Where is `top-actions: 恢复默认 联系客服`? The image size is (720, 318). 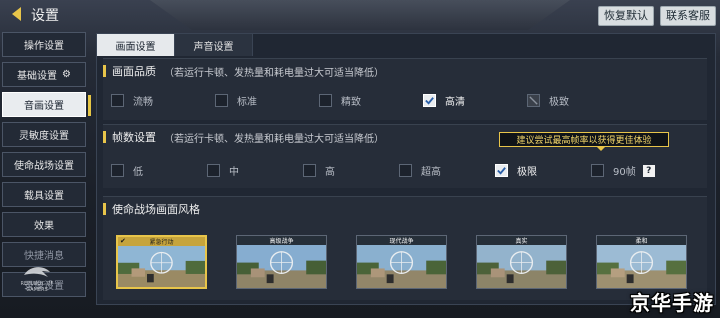 top-actions: 恢复默认 联系客服 is located at coordinates (657, 16).